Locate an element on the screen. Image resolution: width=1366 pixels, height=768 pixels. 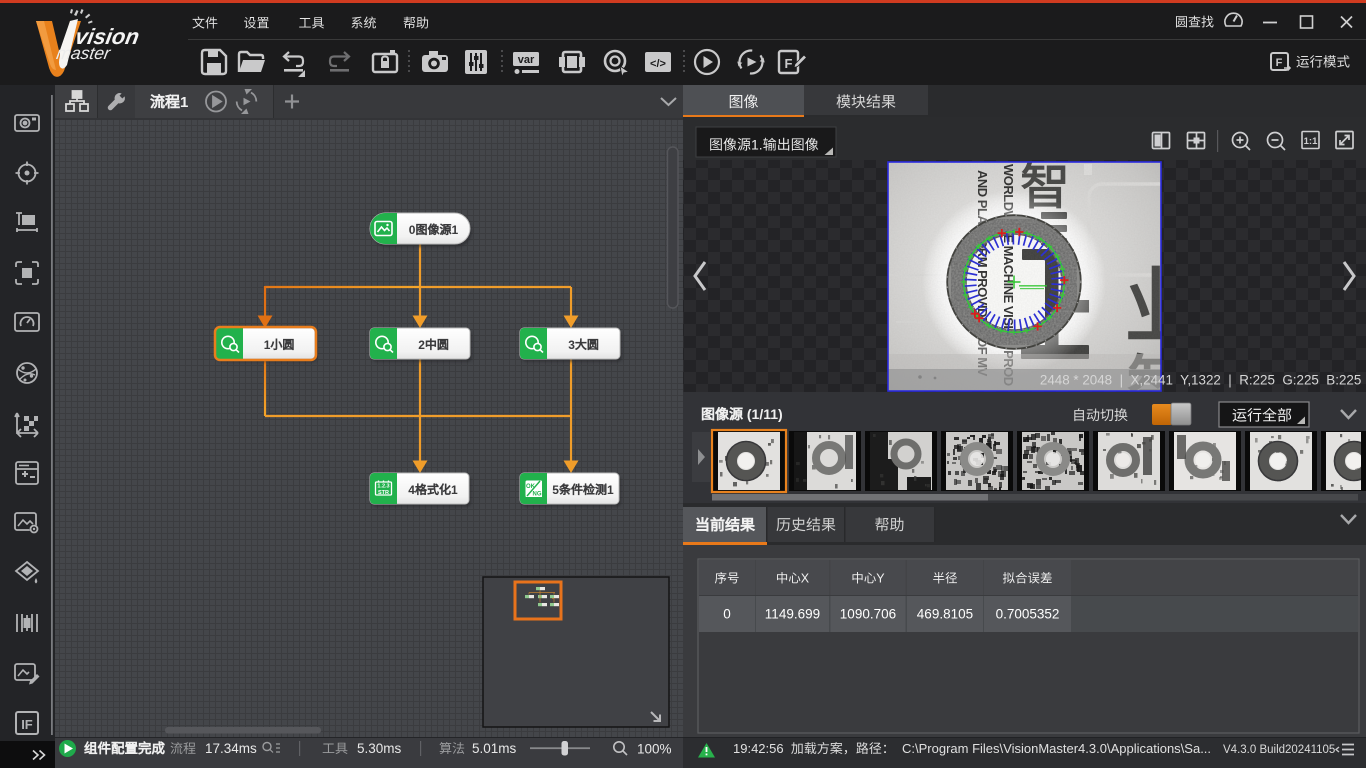
svg-text: STR is located at coordinates (383, 493).